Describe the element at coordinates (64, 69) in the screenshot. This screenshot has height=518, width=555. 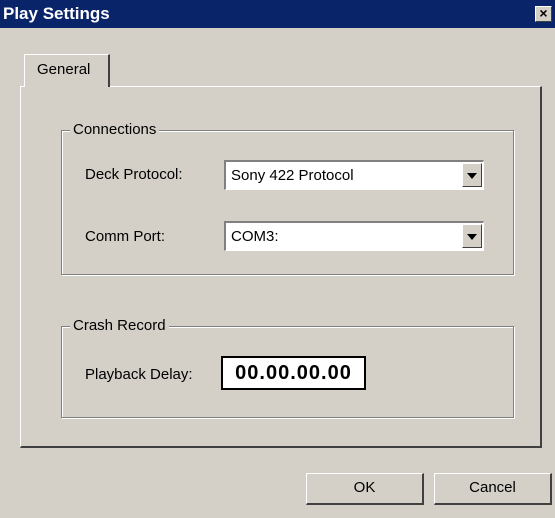
I see `tab-general-label: General` at that location.